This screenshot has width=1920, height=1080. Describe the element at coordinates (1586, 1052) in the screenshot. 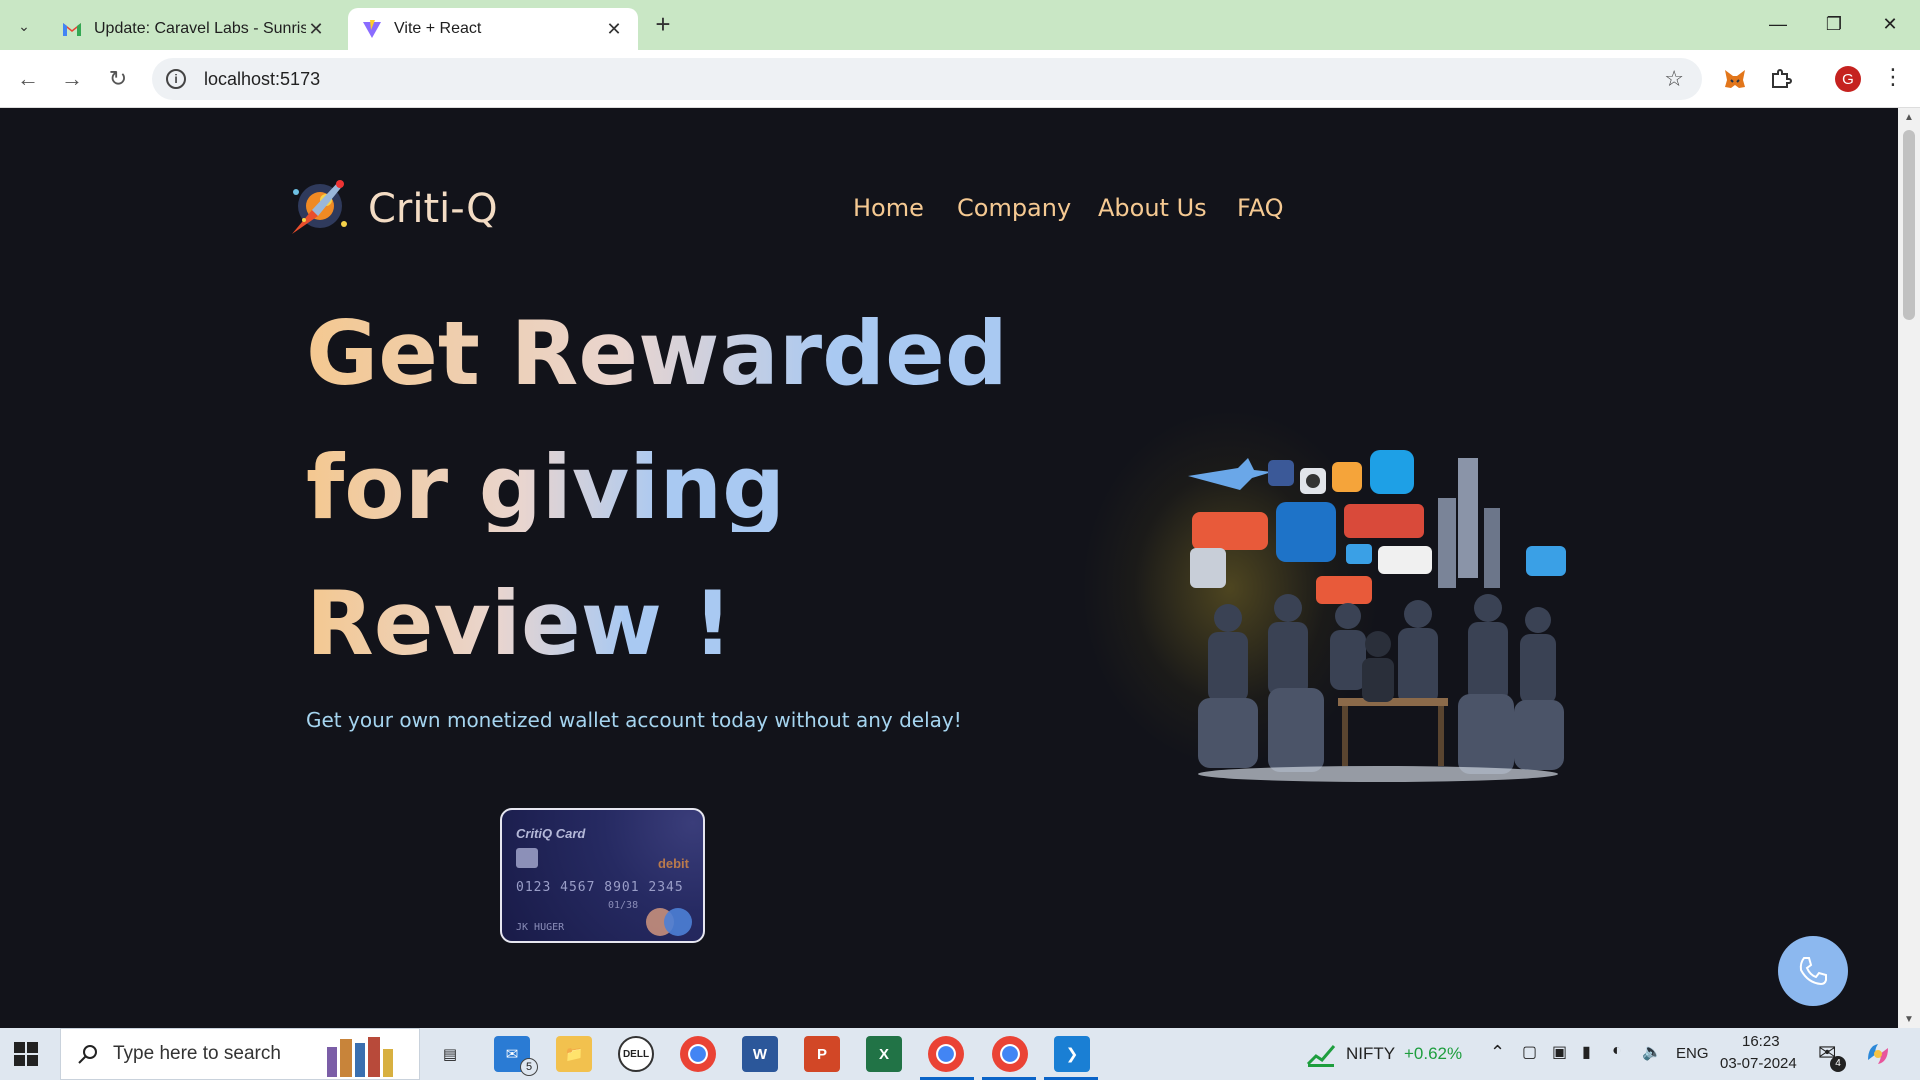

I see `battery-icon: ▮` at that location.